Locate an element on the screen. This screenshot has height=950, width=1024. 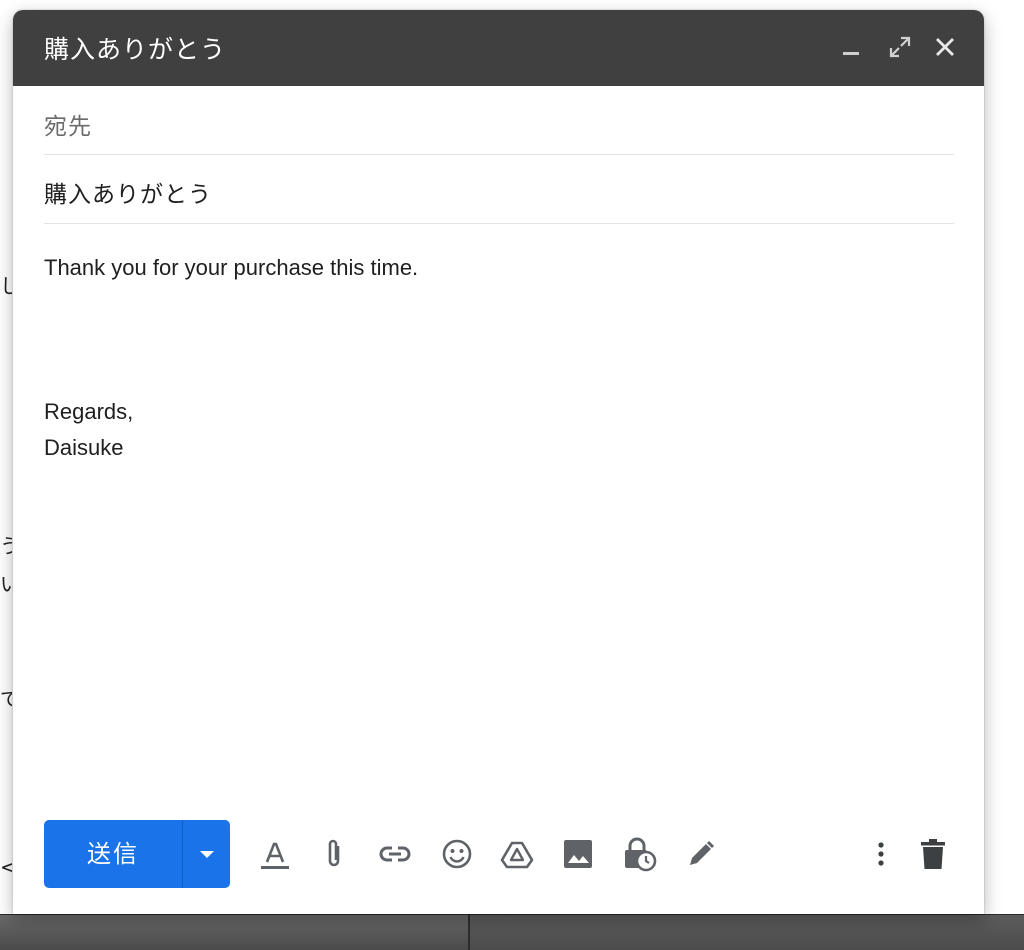
compose-title-bar: 購入ありがとう is located at coordinates (498, 48).